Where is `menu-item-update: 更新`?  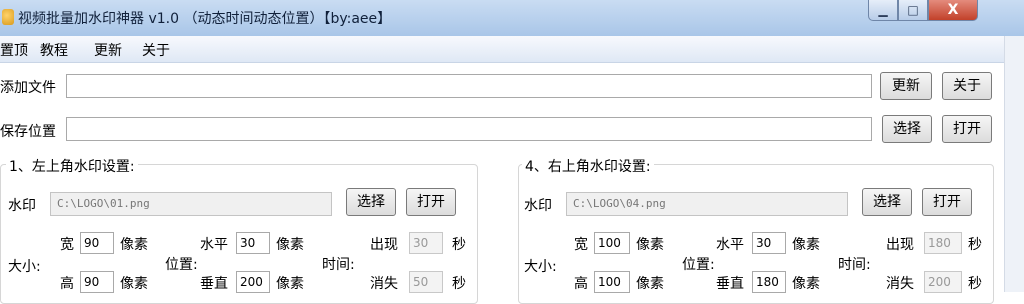
menu-item-update: 更新 is located at coordinates (108, 50).